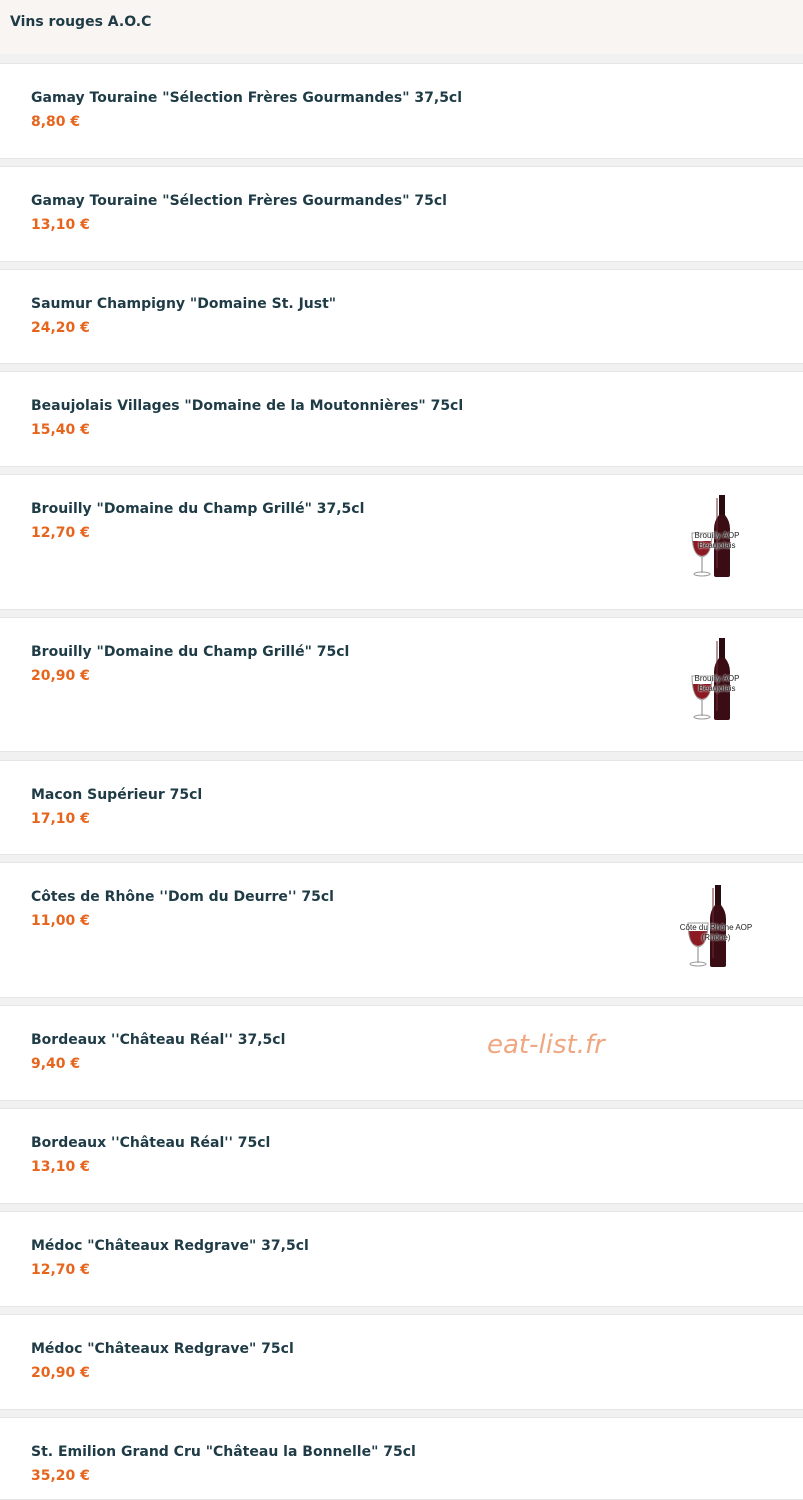 The height and width of the screenshot is (1500, 803). What do you see at coordinates (401, 1362) in the screenshot?
I see `menu-item: Médoc "Châteaux Redgrave" 75cl 20,90 €` at bounding box center [401, 1362].